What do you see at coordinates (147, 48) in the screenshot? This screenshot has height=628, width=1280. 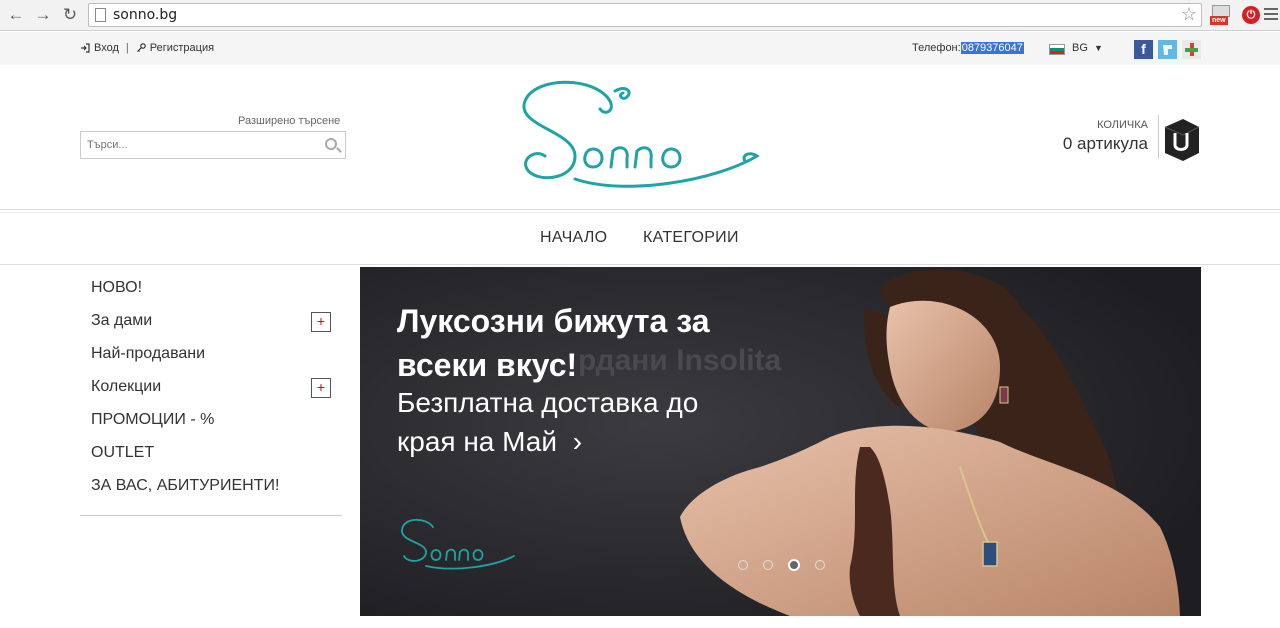 I see `account-links: Вход | Регистрация` at bounding box center [147, 48].